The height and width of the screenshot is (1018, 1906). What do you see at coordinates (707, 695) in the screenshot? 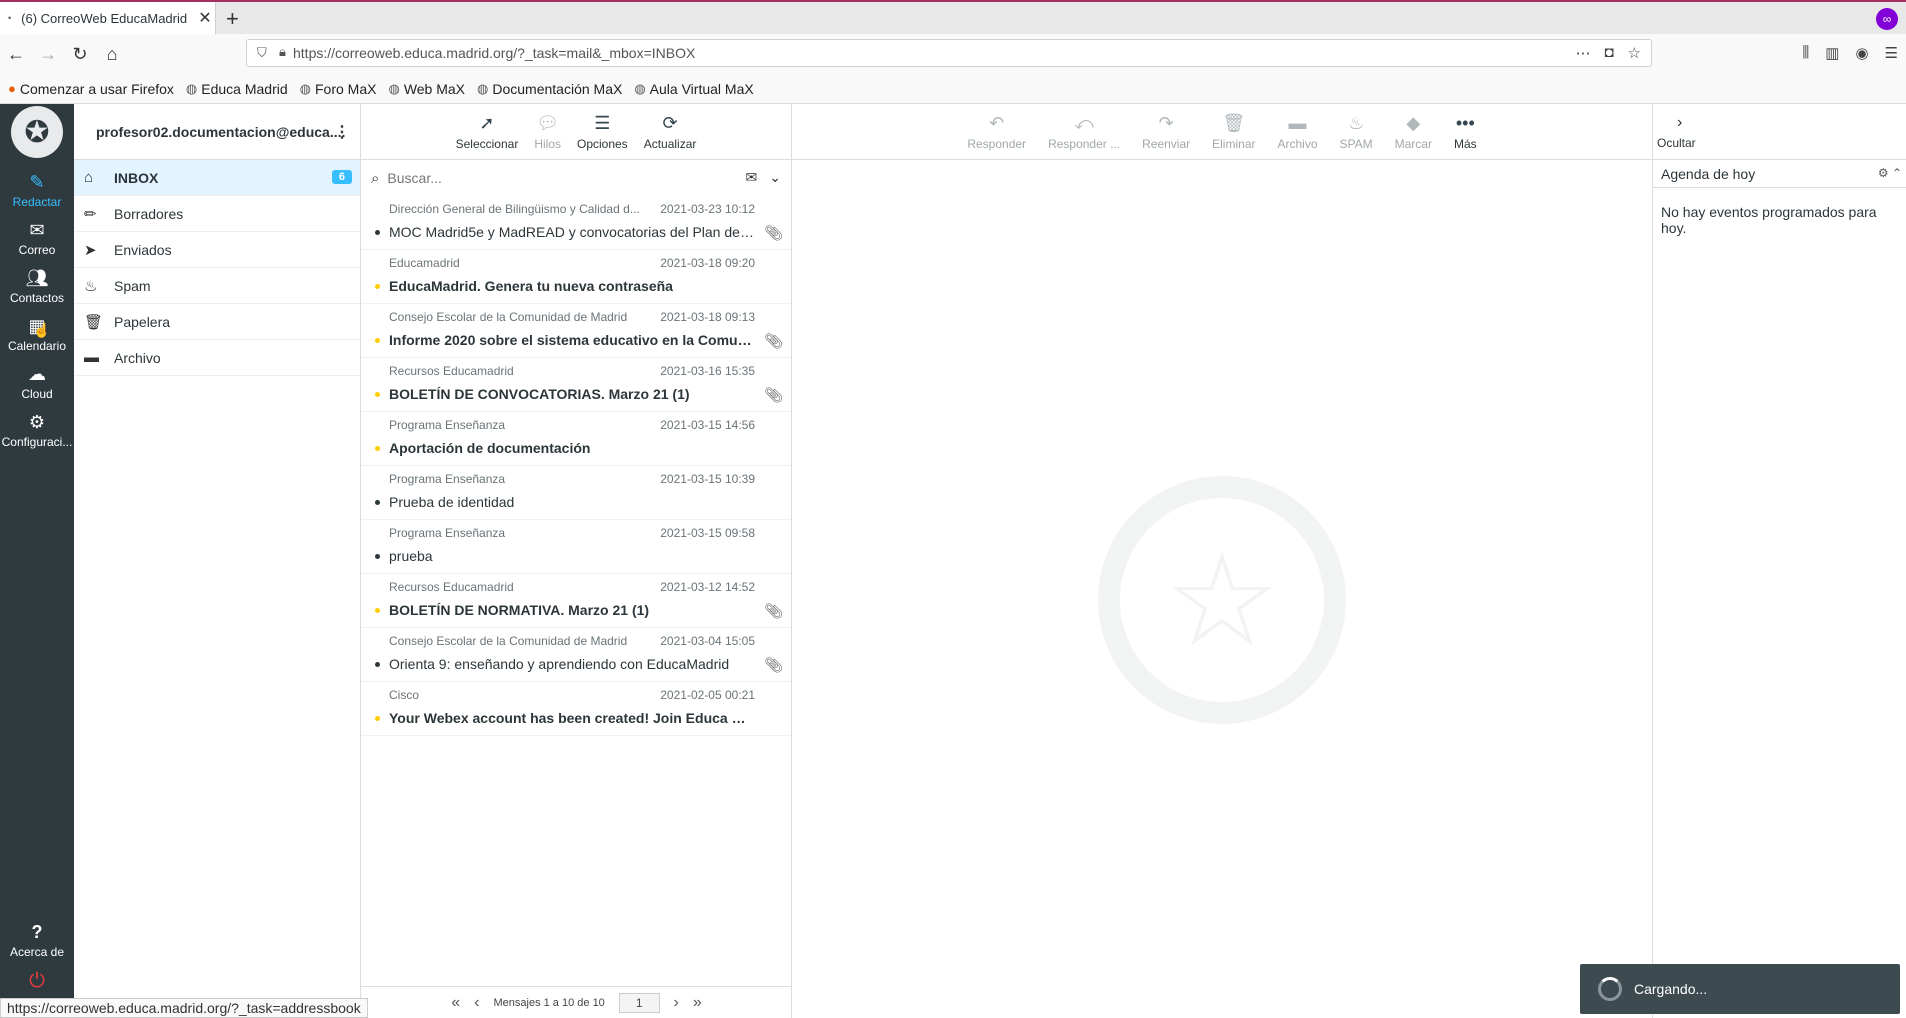
I see `message-date: 2021-02-05 00:21` at bounding box center [707, 695].